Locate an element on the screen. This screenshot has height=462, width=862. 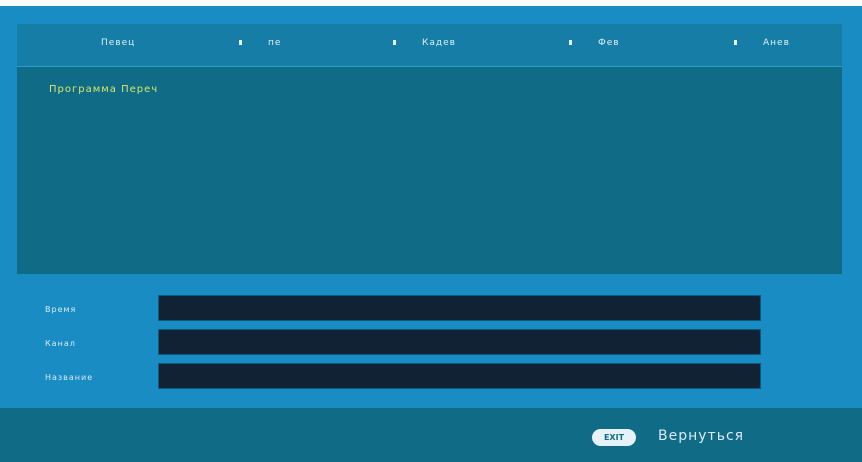
selected-program-item: Программа Переч is located at coordinates (103, 89).